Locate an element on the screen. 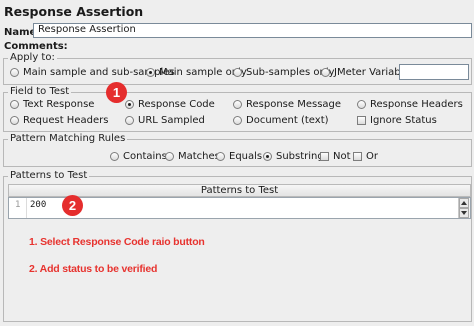 This screenshot has width=474, height=326. gutter-divider is located at coordinates (26, 208).